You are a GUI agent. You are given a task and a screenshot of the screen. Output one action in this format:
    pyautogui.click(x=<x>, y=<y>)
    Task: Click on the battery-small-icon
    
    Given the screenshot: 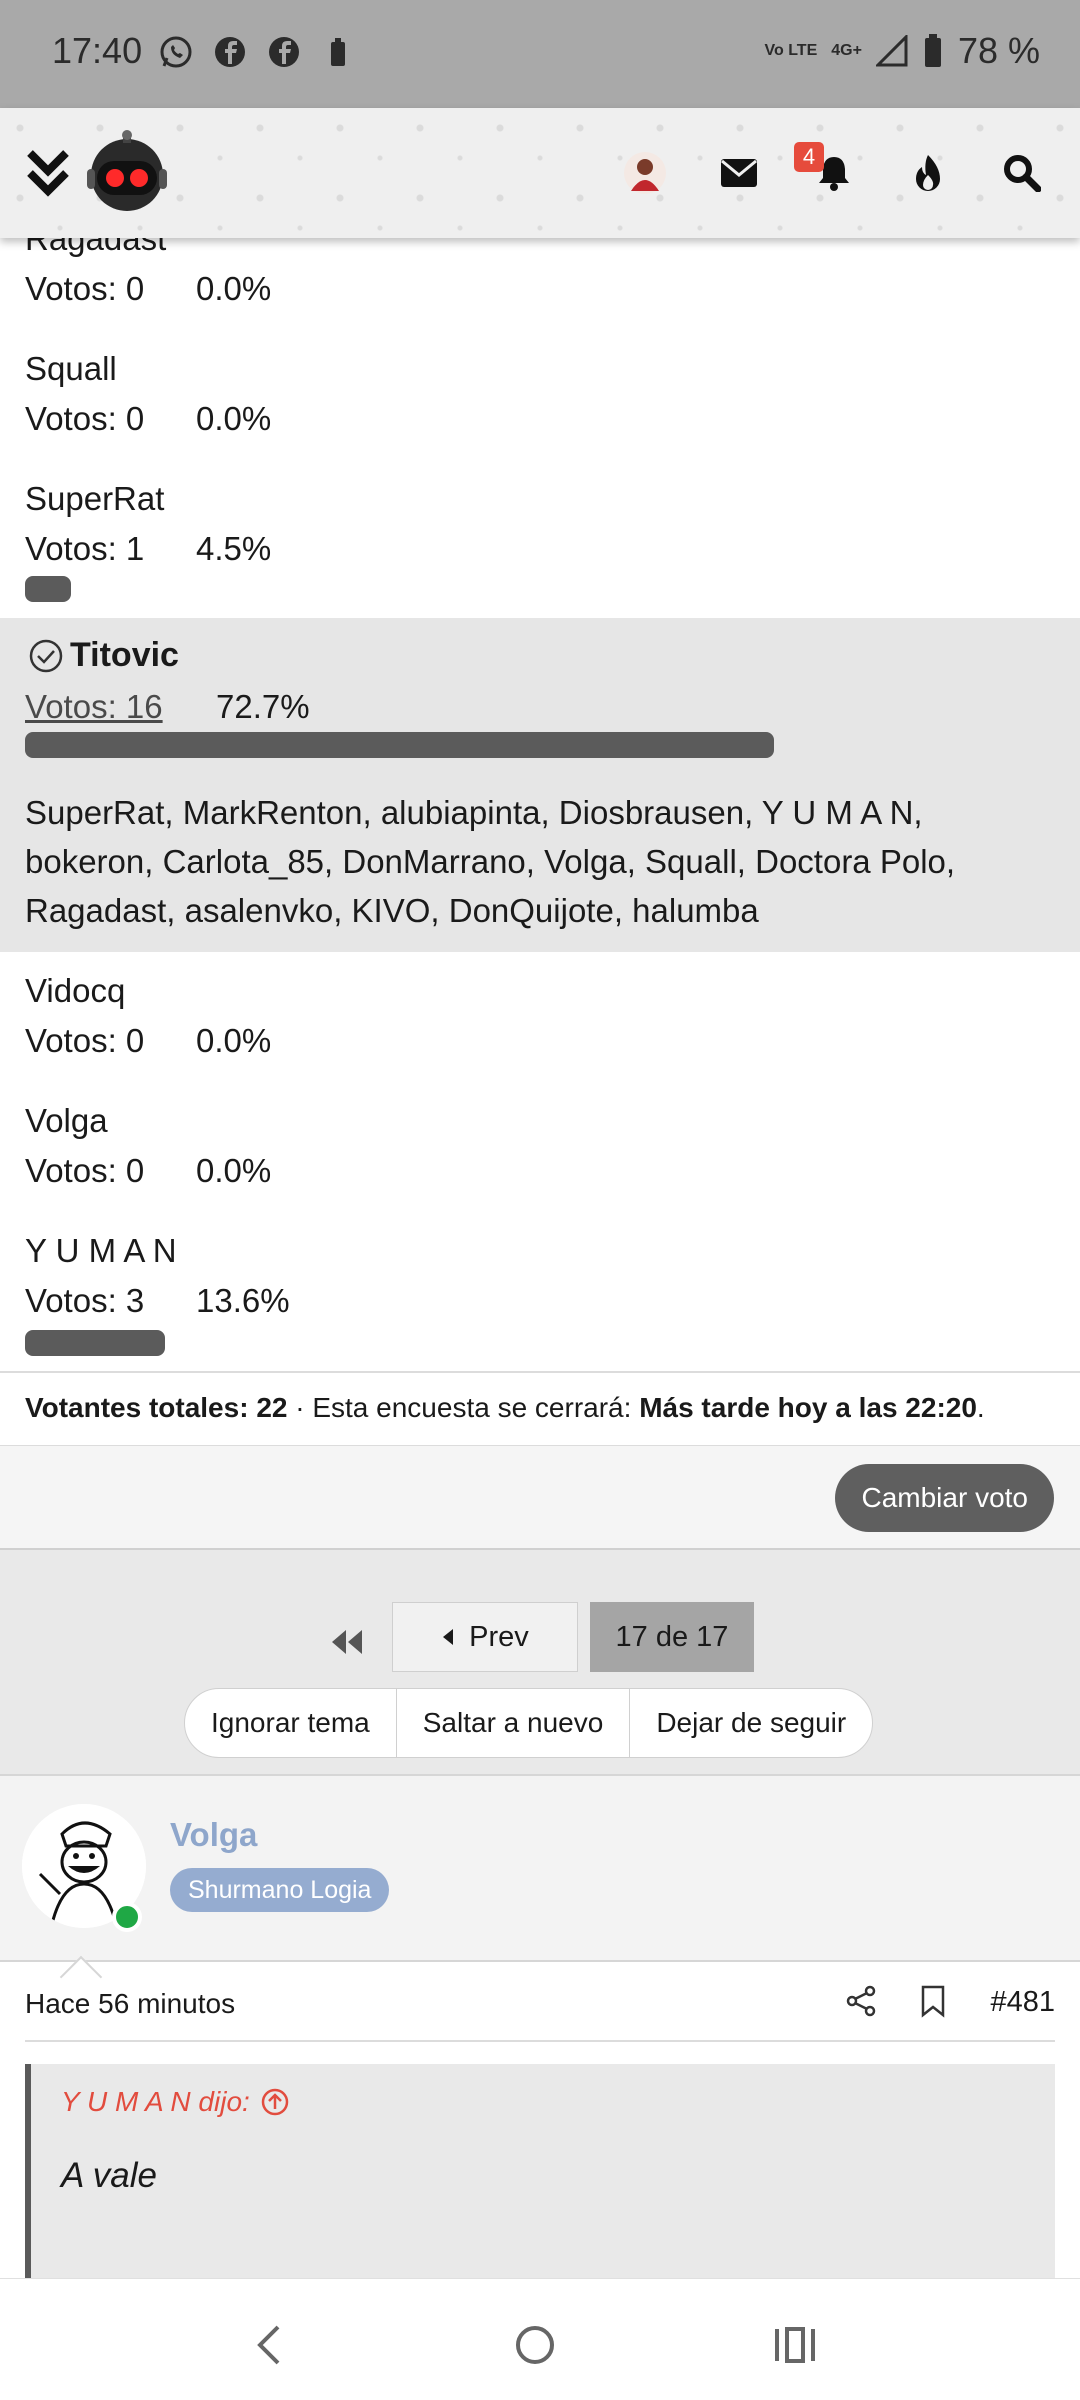 What is the action you would take?
    pyautogui.click(x=338, y=52)
    